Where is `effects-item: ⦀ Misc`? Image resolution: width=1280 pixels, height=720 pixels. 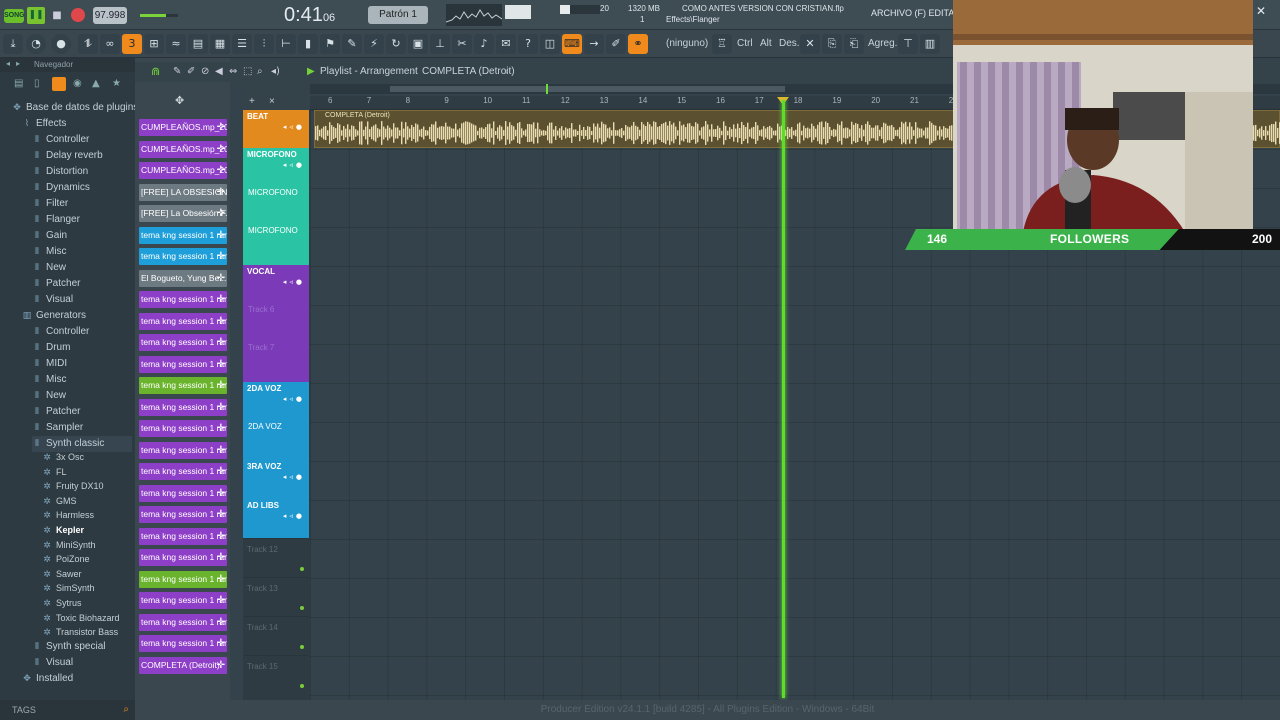 effects-item: ⦀ Misc is located at coordinates (49, 252).